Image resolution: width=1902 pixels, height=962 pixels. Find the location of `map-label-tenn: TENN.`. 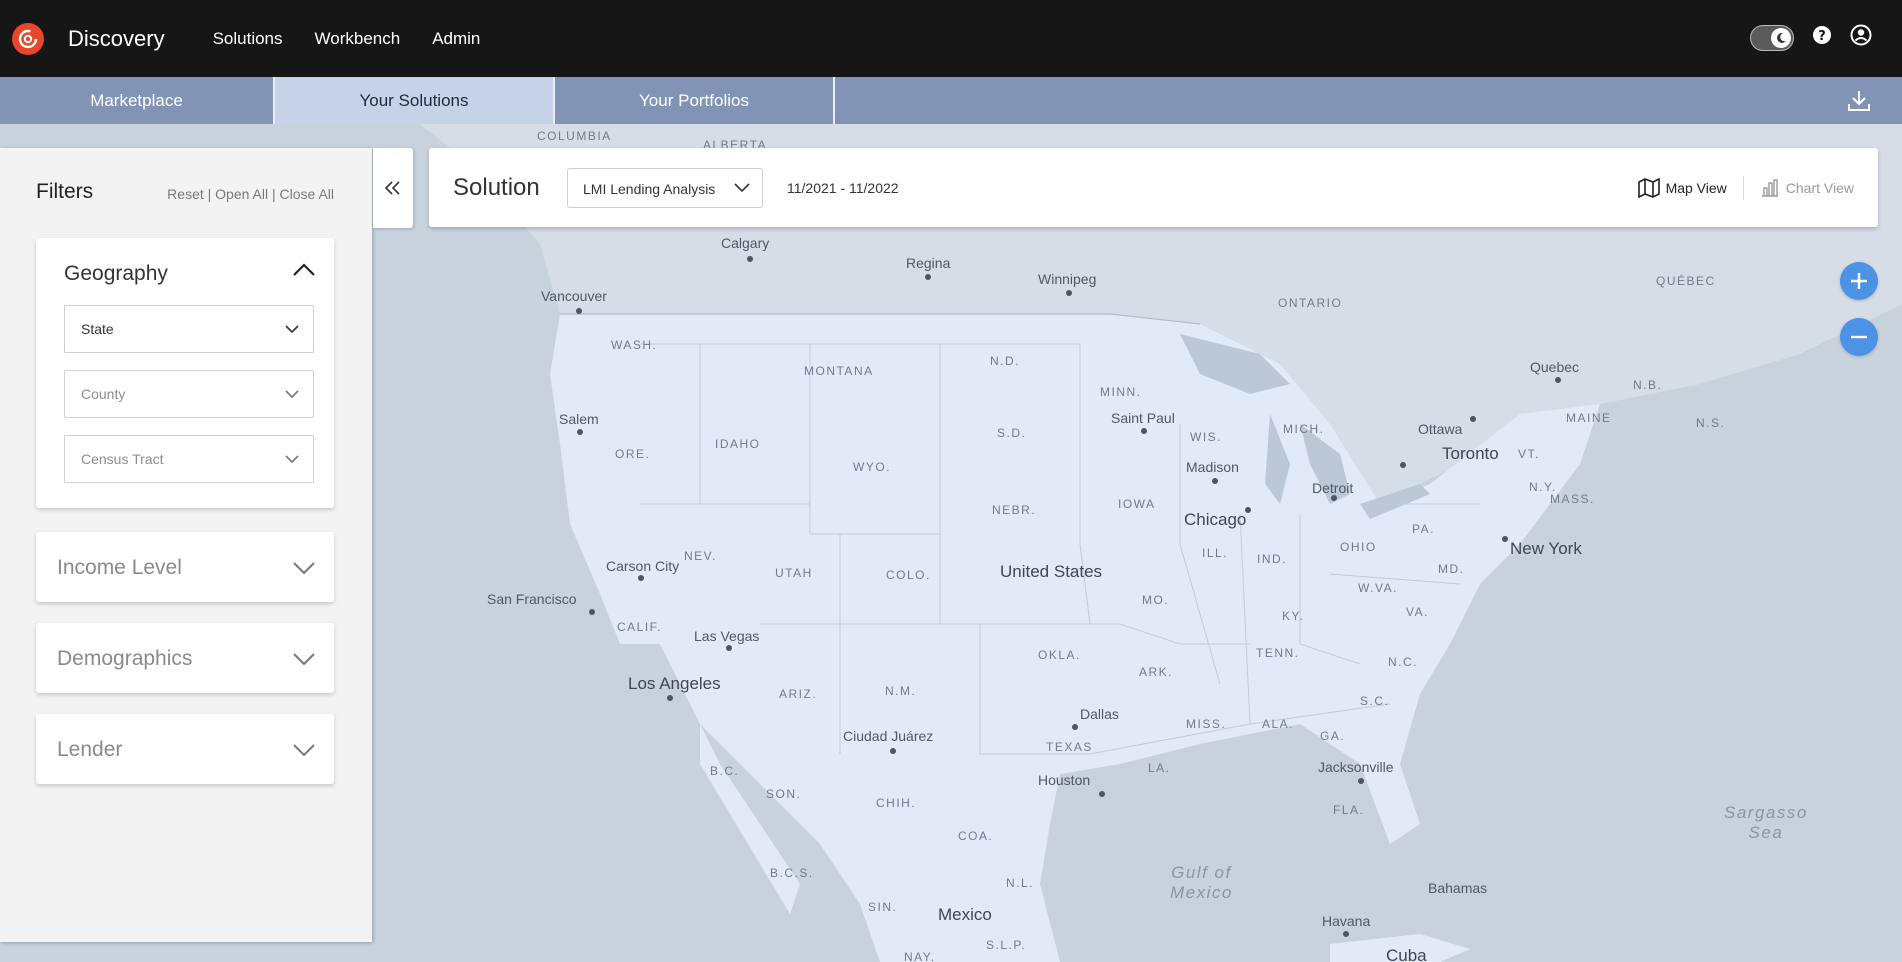

map-label-tenn: TENN. is located at coordinates (1278, 653).